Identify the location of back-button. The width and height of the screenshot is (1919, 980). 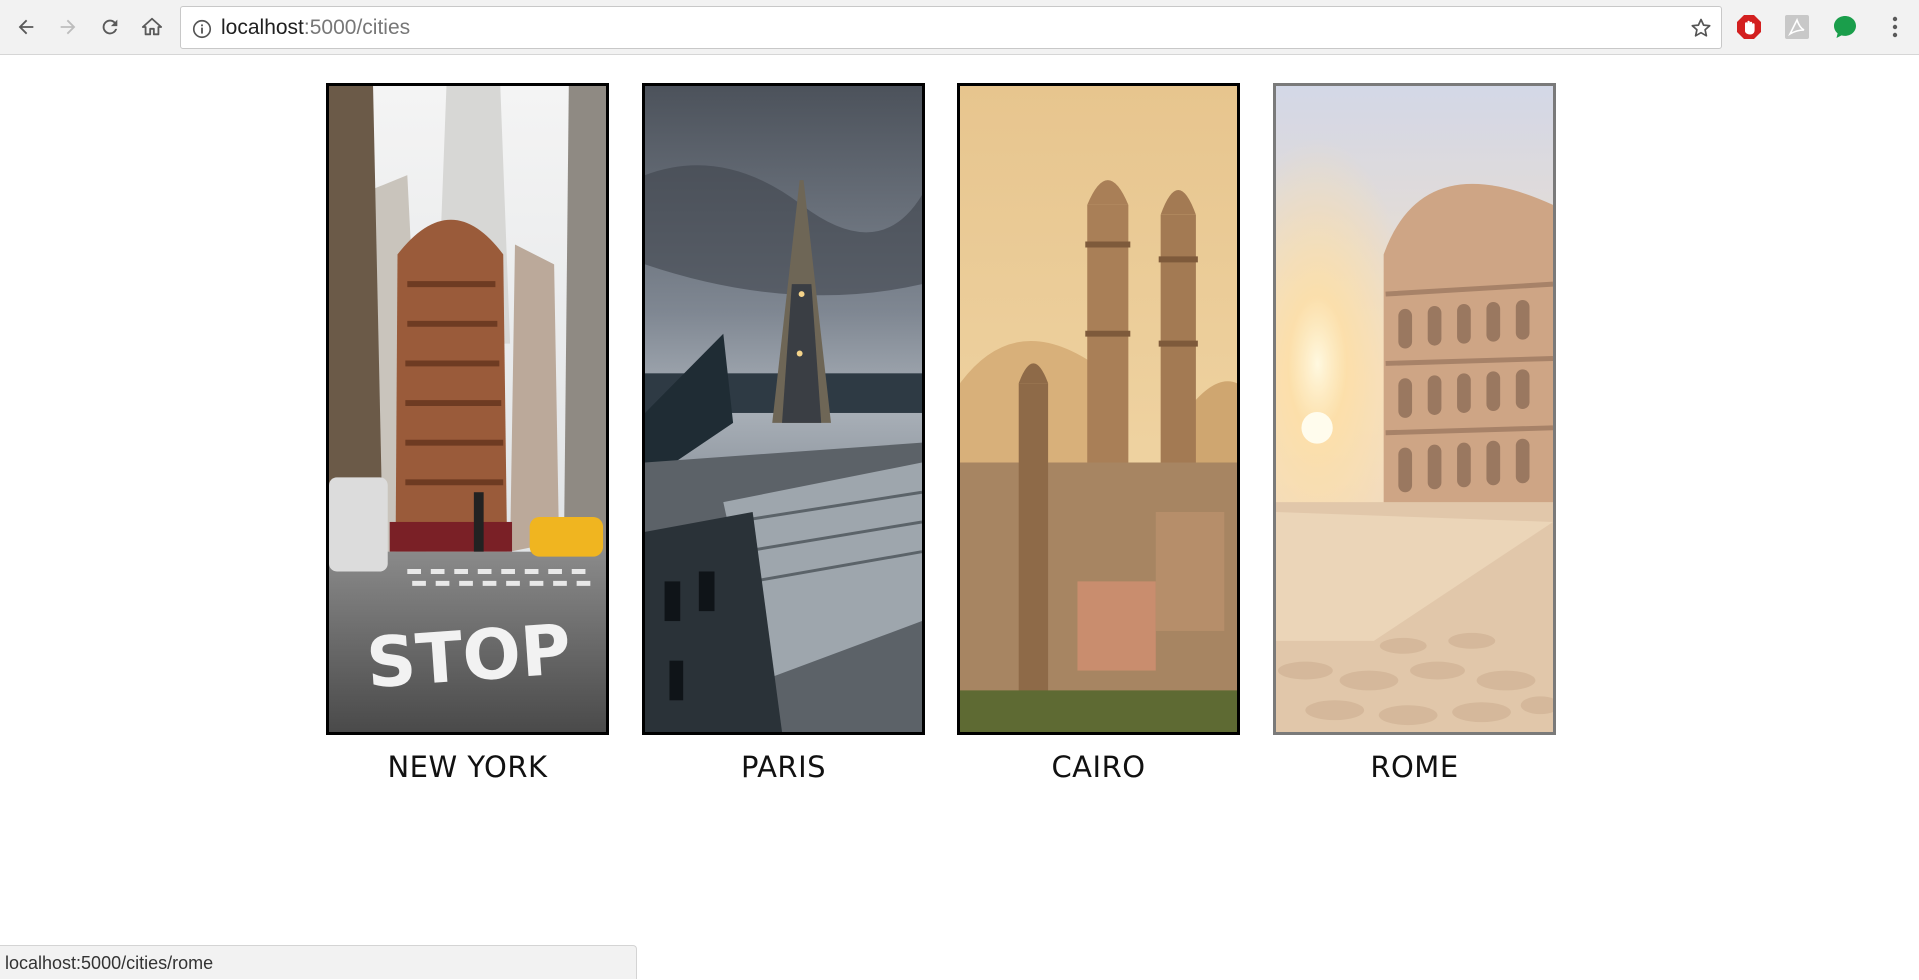
(26, 27).